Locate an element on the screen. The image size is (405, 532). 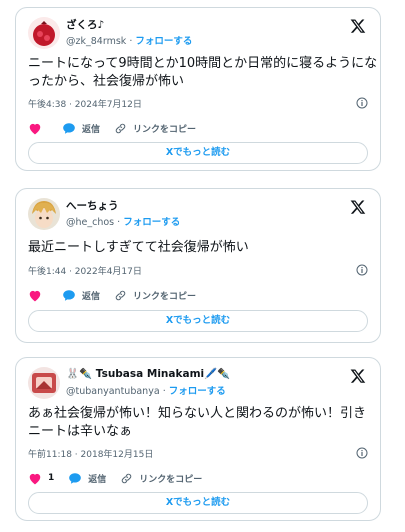
display-name: へーちょう is located at coordinates (92, 205).